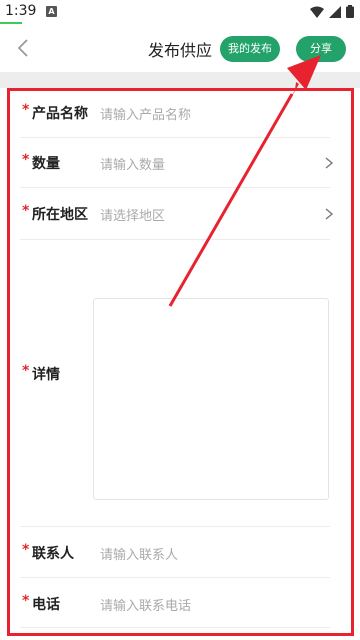  I want to click on section-divider, so click(180, 80).